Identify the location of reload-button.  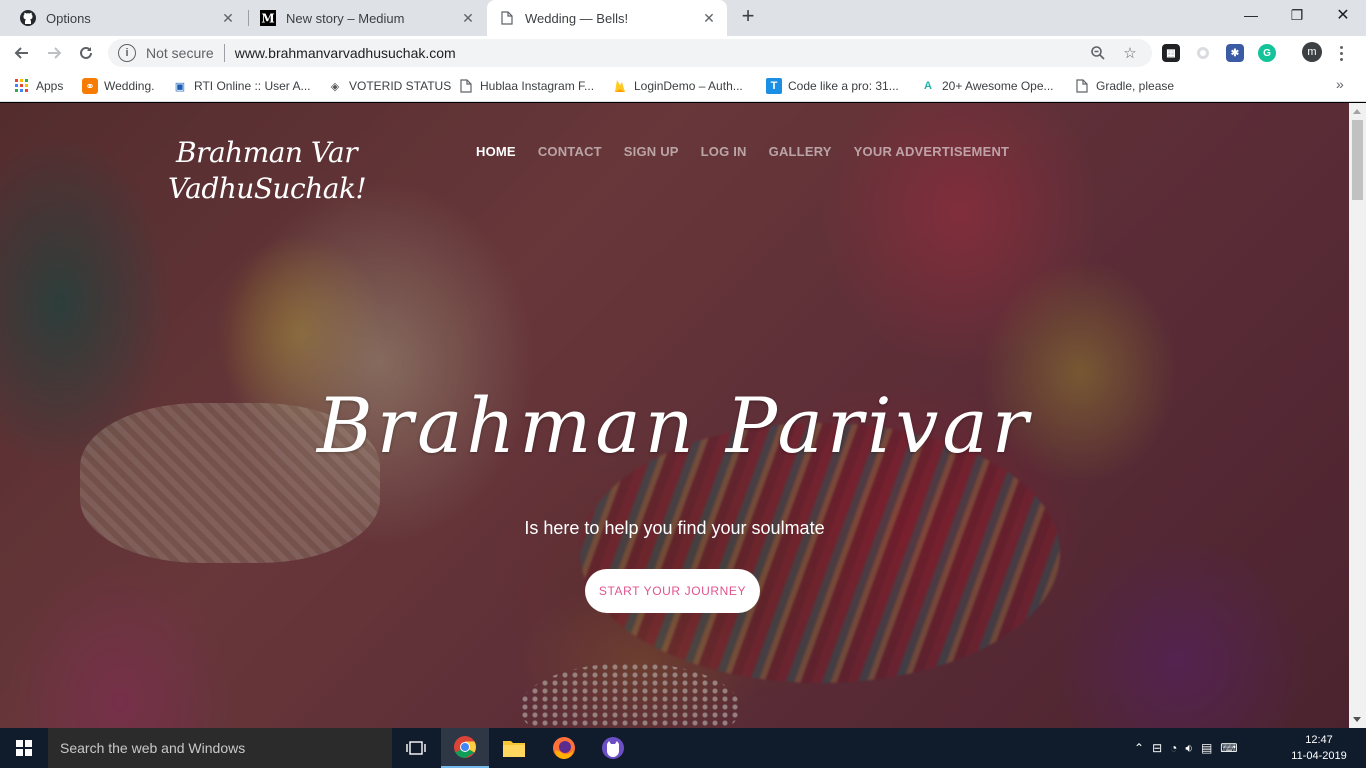
(86, 53).